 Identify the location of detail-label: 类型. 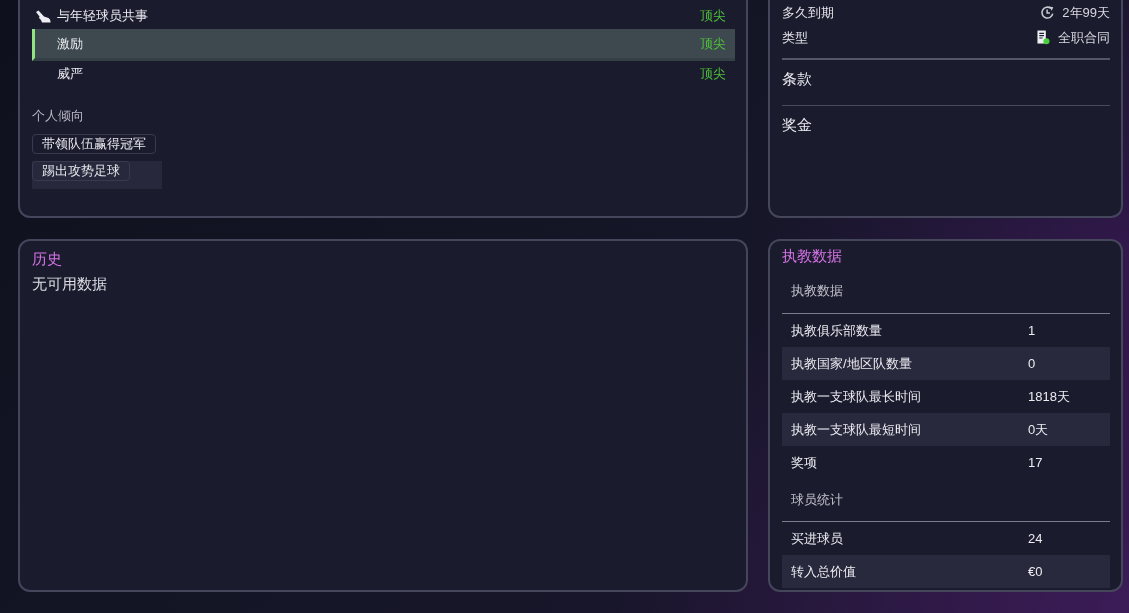
(795, 37).